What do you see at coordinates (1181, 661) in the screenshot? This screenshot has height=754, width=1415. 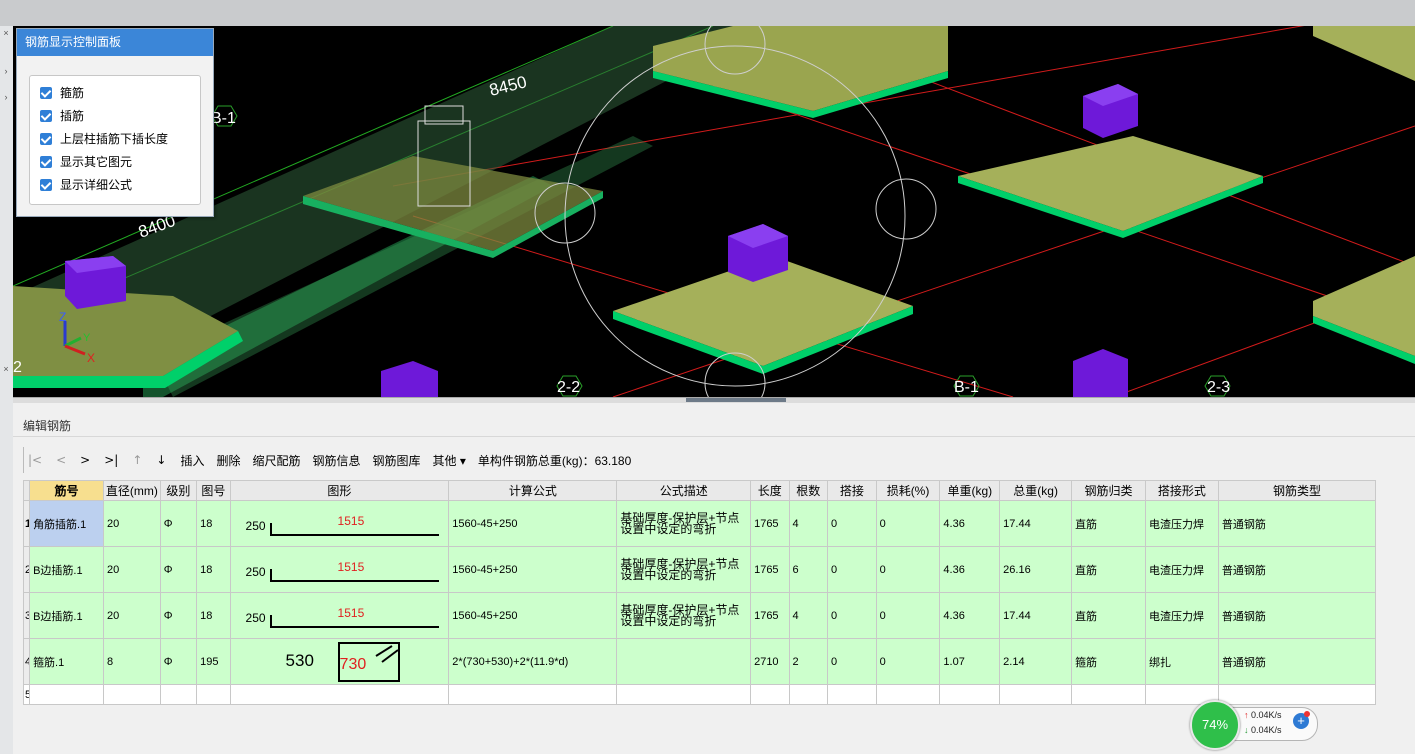 I see `cell-lap-form: 绑扎` at bounding box center [1181, 661].